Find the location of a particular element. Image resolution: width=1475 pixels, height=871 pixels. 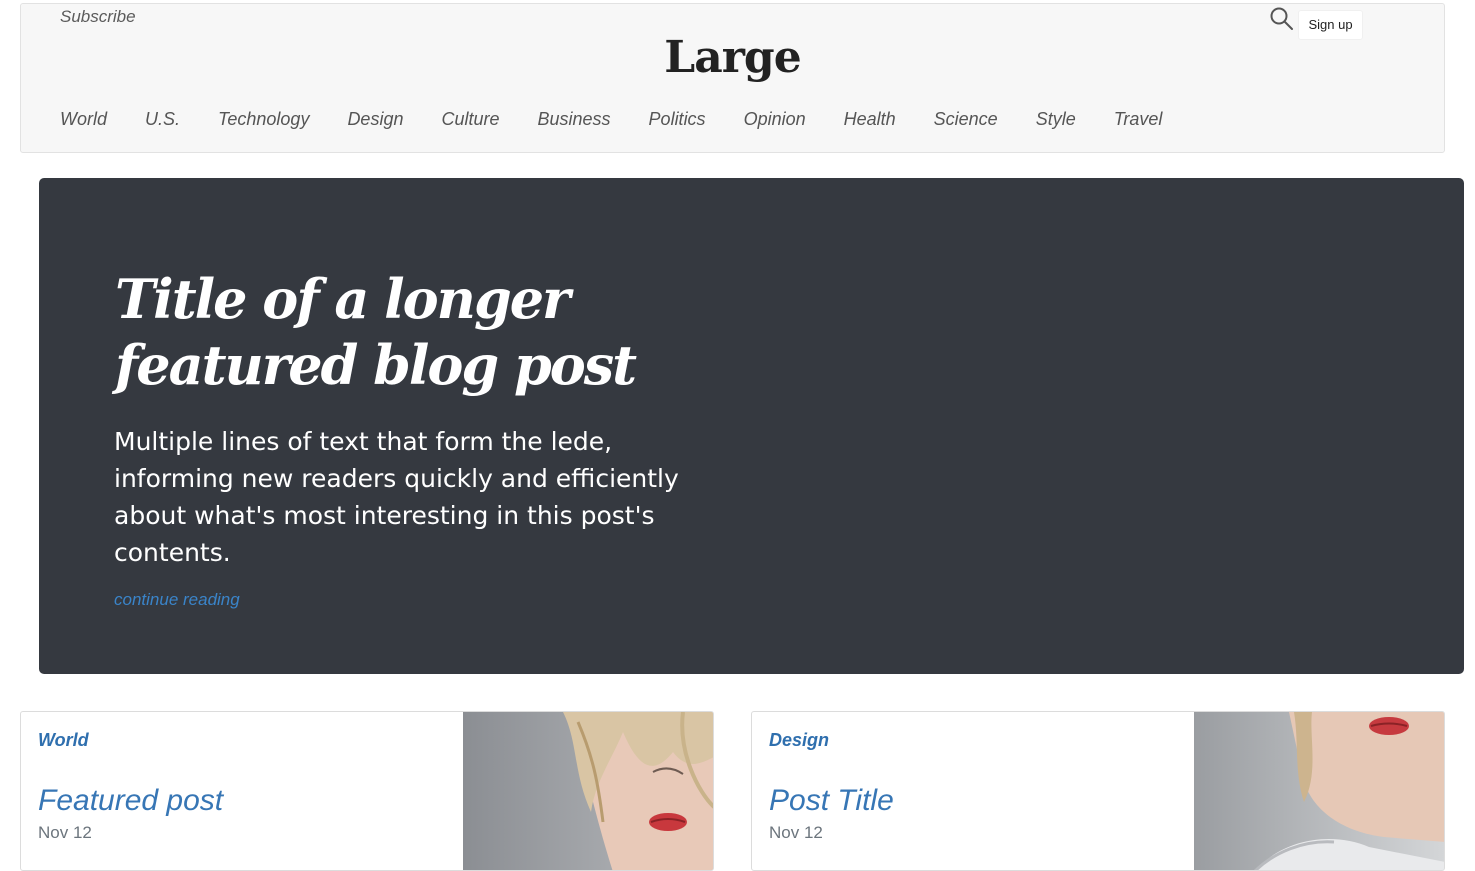

nav-item-business: Business is located at coordinates (574, 119).